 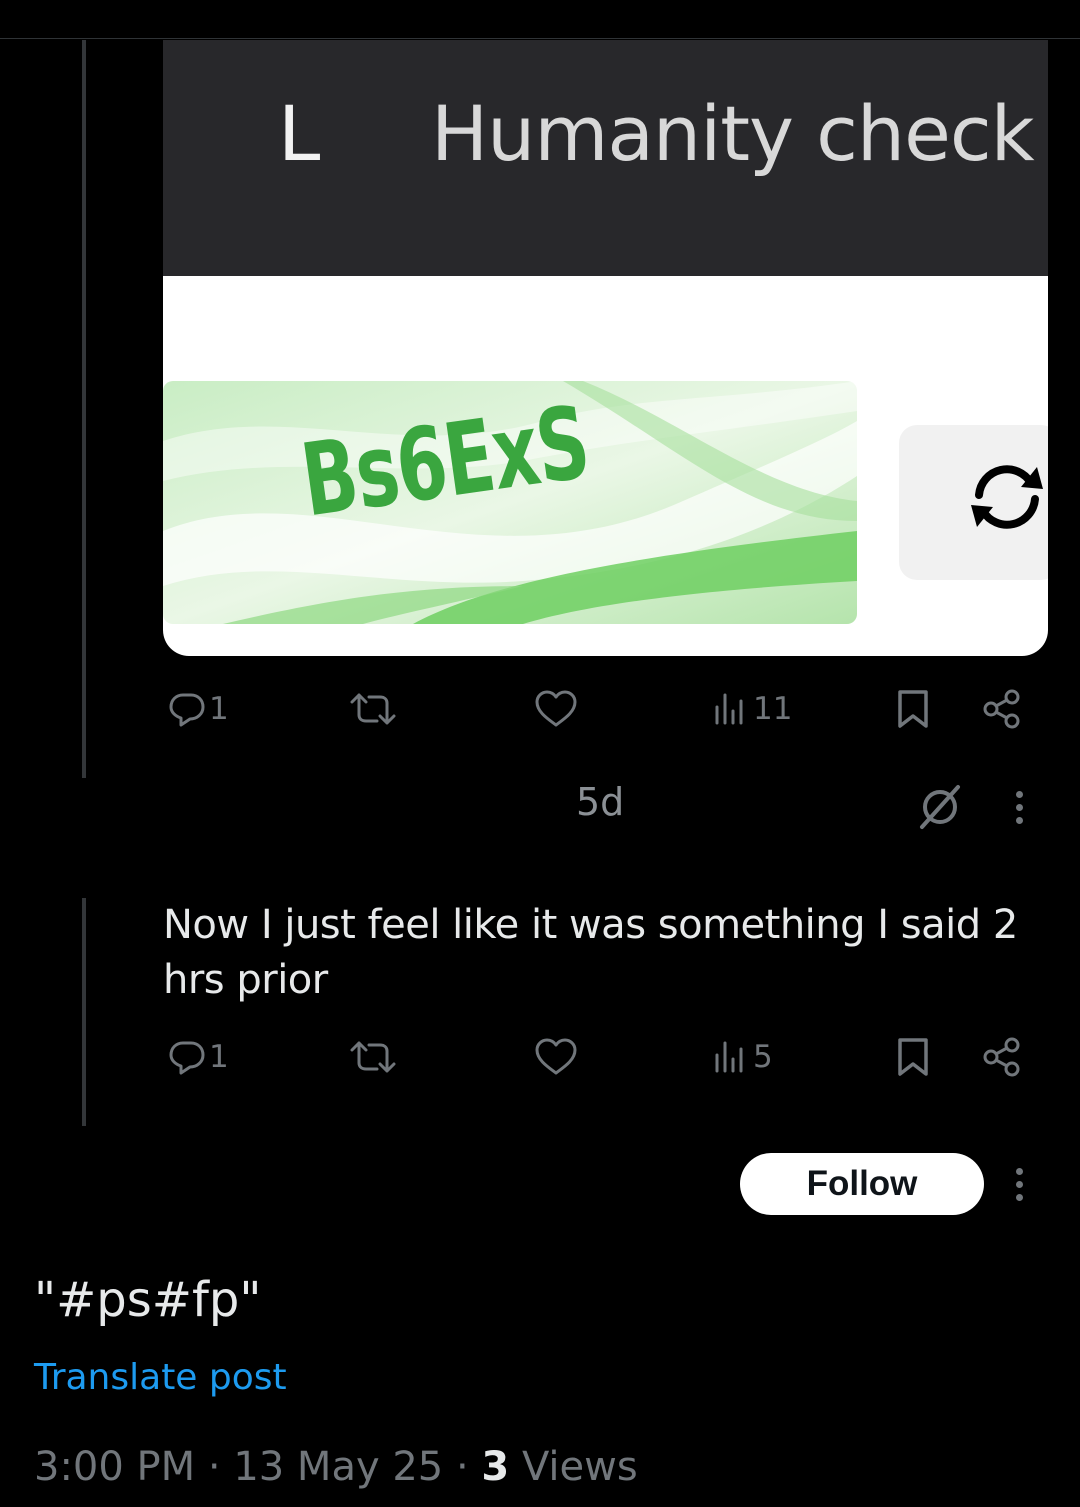 I want to click on views-count: 11, so click(x=773, y=709).